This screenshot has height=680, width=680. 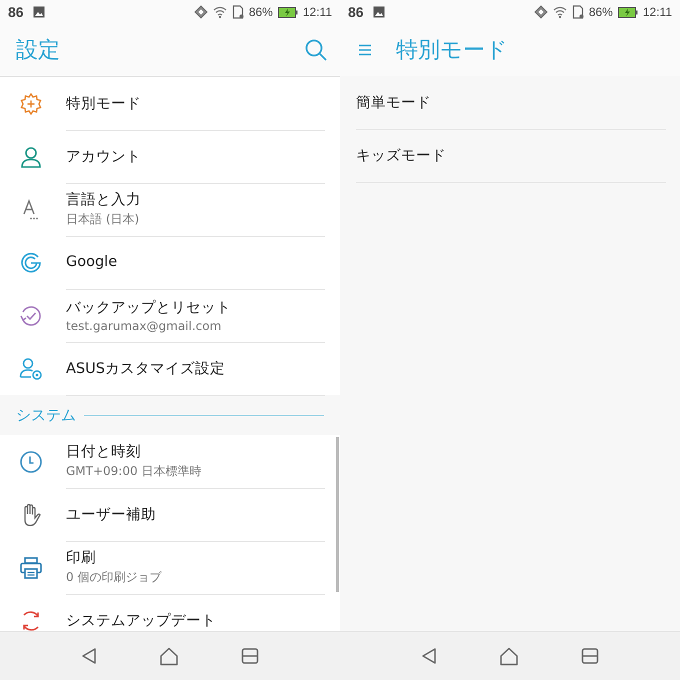 What do you see at coordinates (92, 262) in the screenshot?
I see `item-title: Google` at bounding box center [92, 262].